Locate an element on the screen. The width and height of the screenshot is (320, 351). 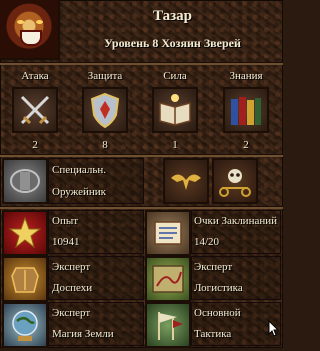
skill-name: Доспехи is located at coordinates (72, 288).